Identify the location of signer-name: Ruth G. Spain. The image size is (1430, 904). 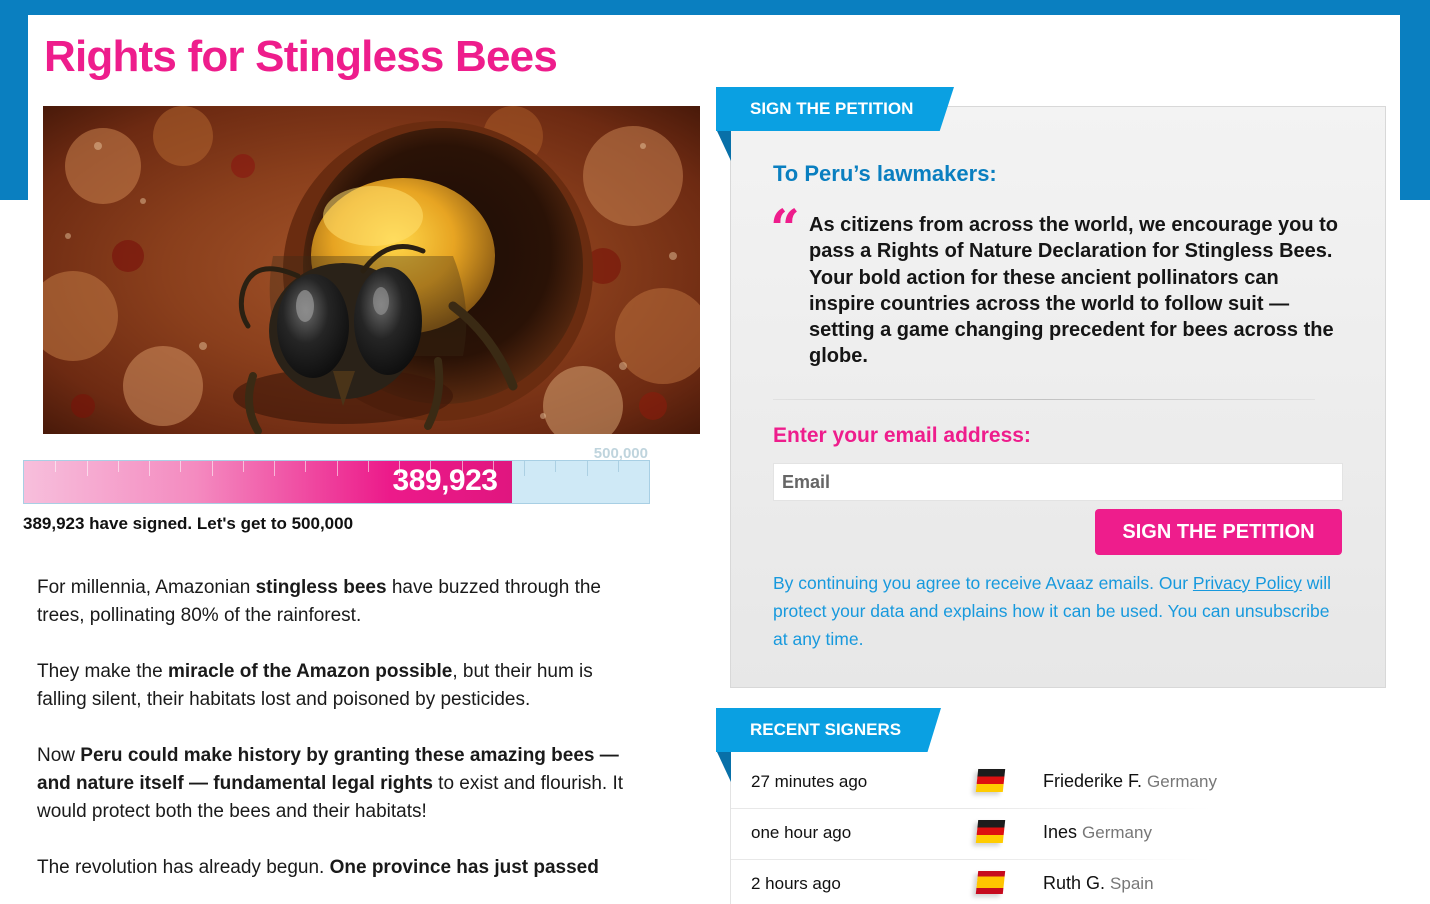
(1098, 883).